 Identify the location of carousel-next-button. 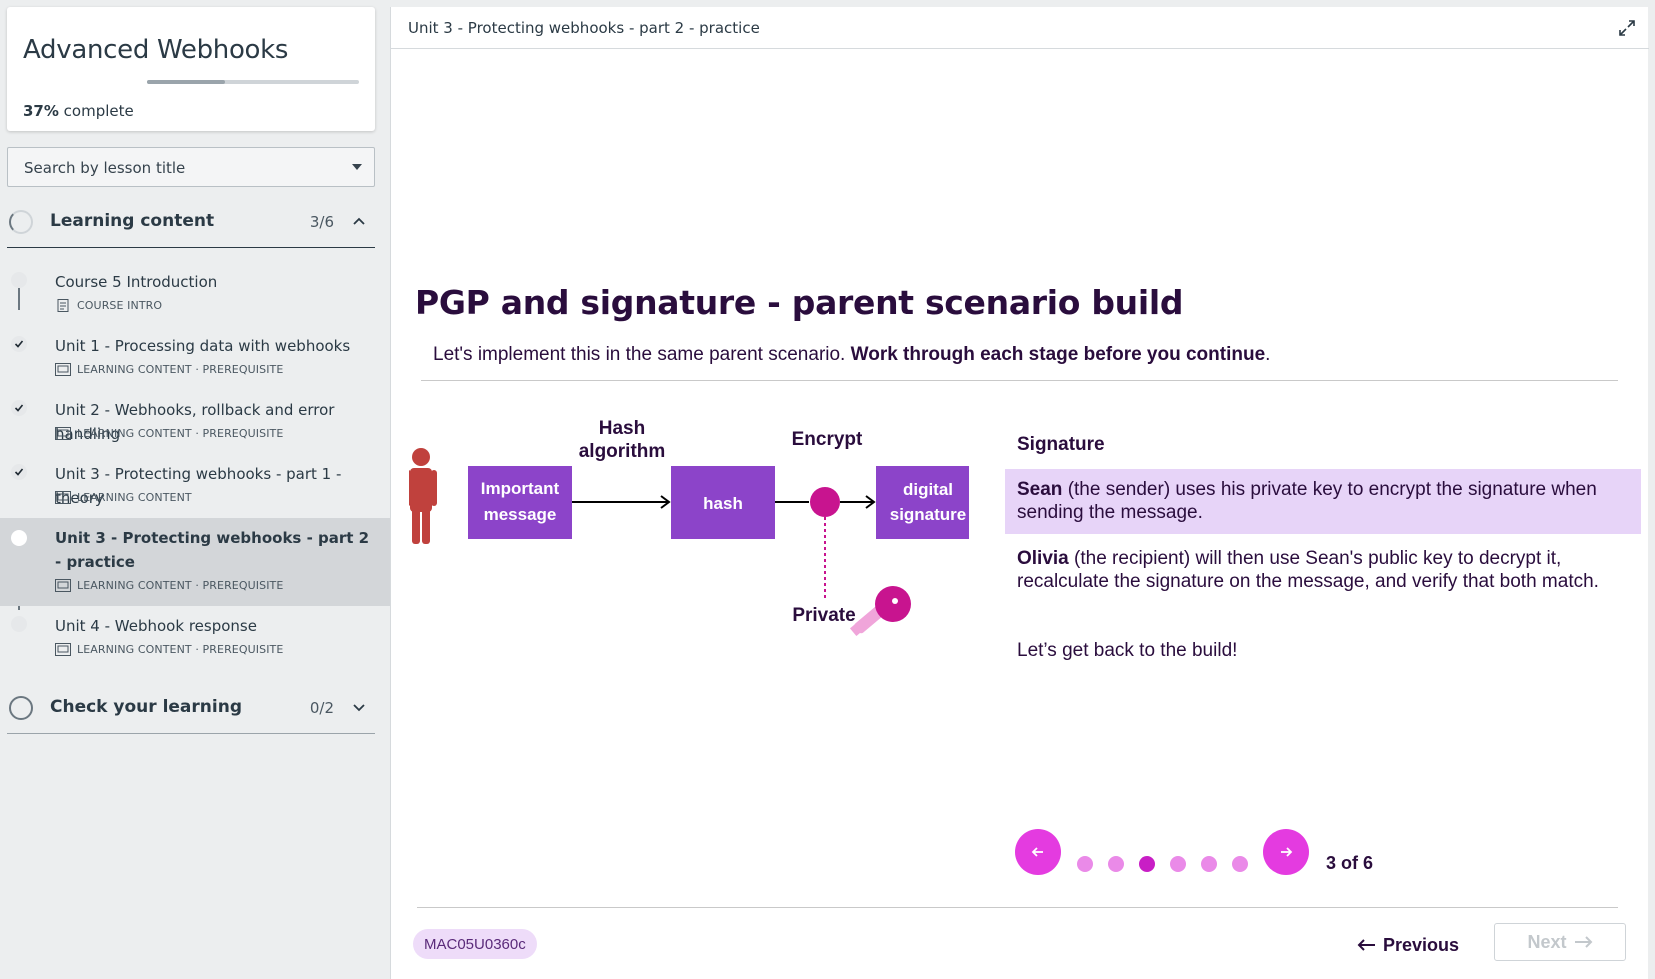
(1286, 852).